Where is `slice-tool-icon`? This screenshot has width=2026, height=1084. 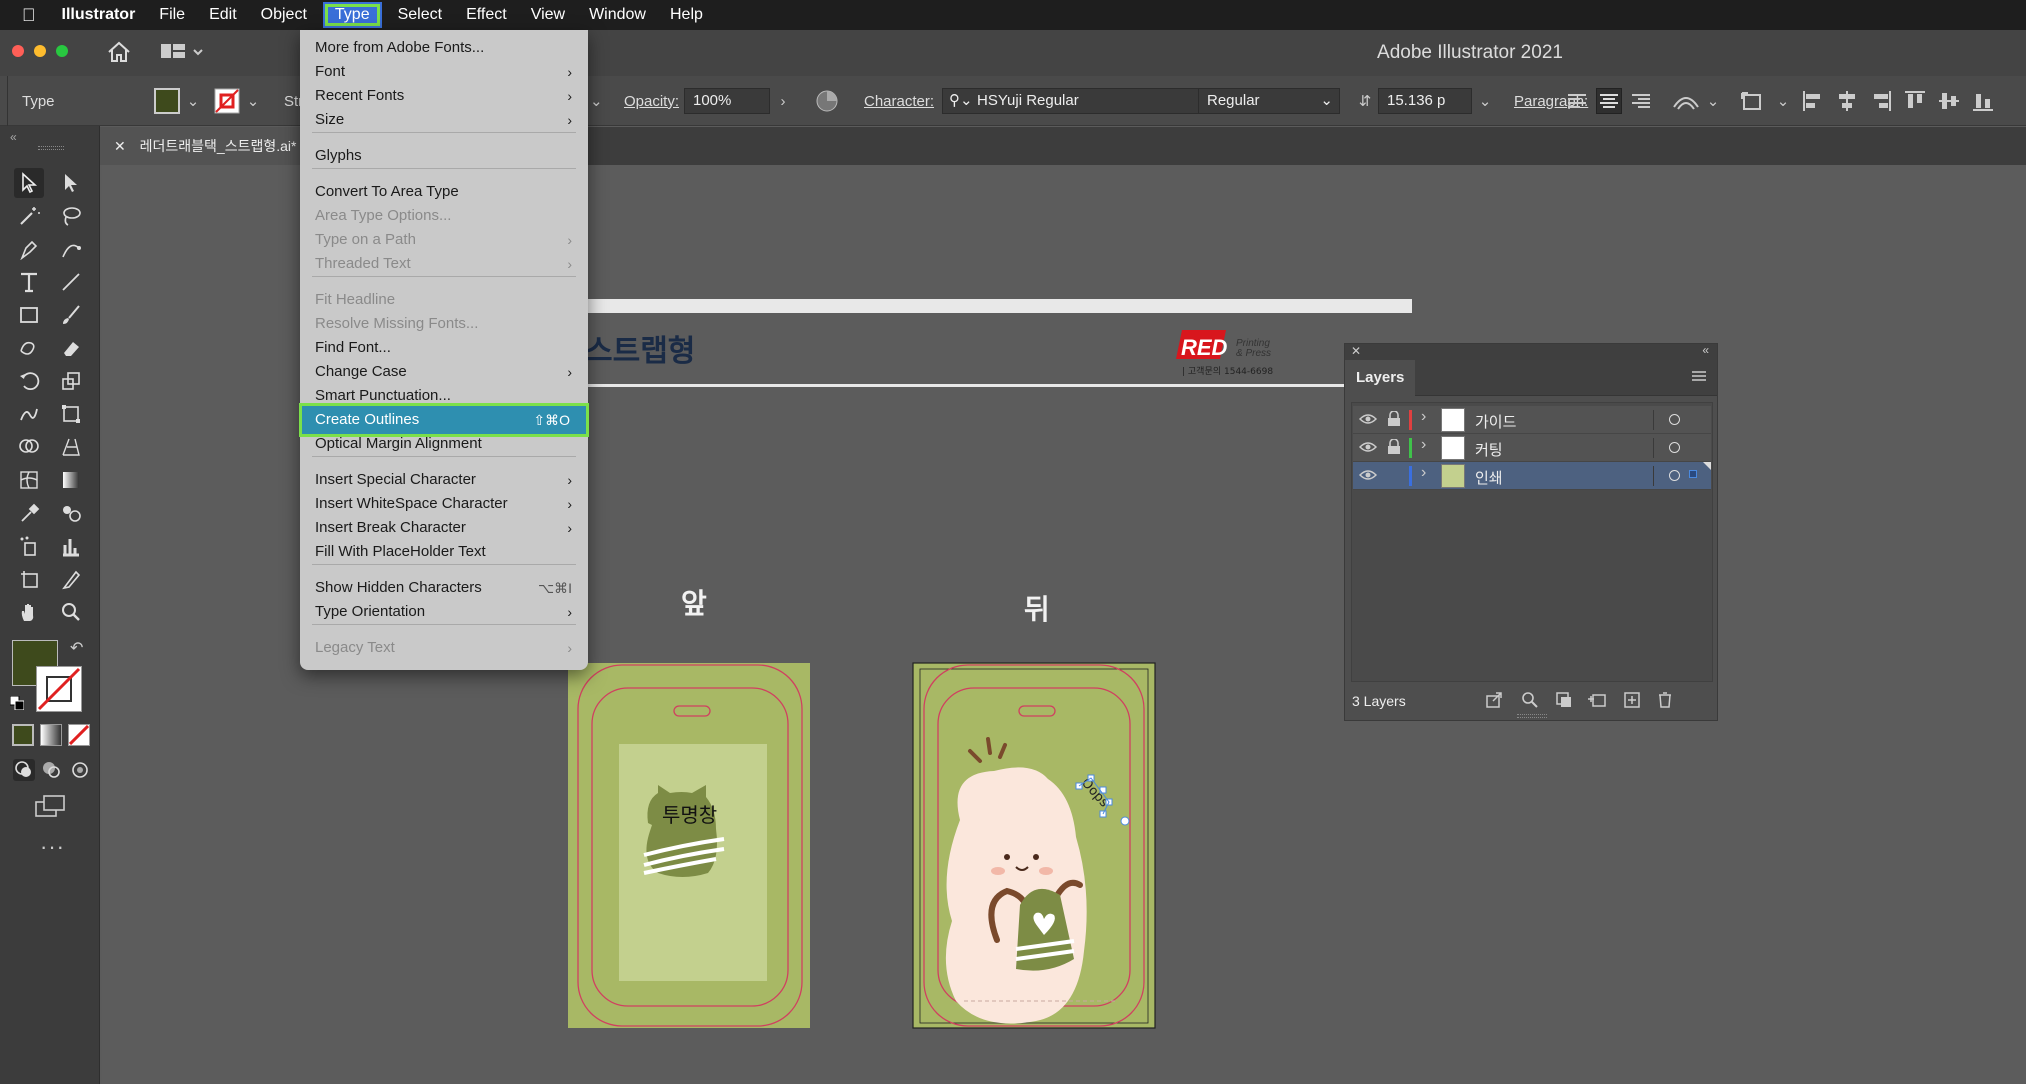
slice-tool-icon is located at coordinates (71, 579).